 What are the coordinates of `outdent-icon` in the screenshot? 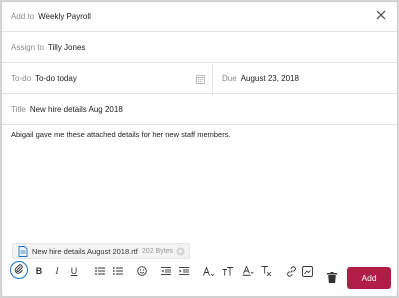 It's located at (166, 271).